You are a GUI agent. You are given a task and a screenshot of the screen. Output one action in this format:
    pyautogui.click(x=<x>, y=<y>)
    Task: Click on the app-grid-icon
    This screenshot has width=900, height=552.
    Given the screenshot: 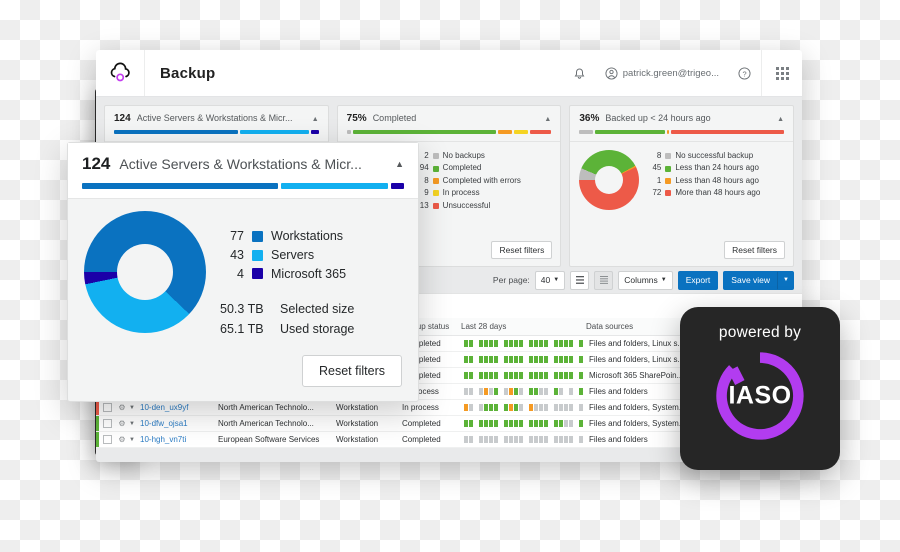 What is the action you would take?
    pyautogui.click(x=781, y=73)
    